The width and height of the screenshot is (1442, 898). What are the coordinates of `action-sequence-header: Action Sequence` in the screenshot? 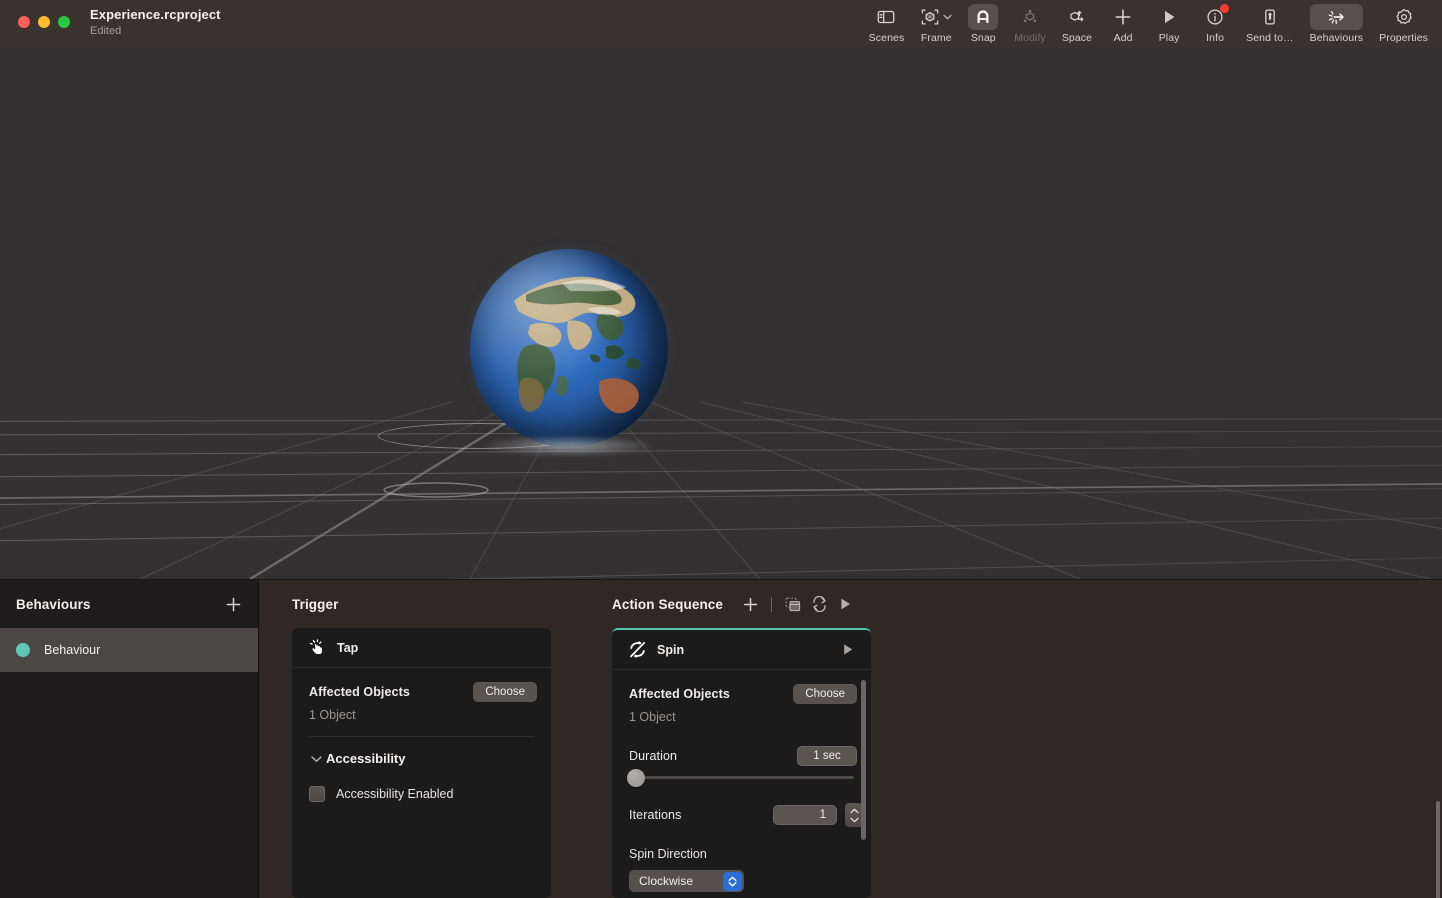 It's located at (725, 604).